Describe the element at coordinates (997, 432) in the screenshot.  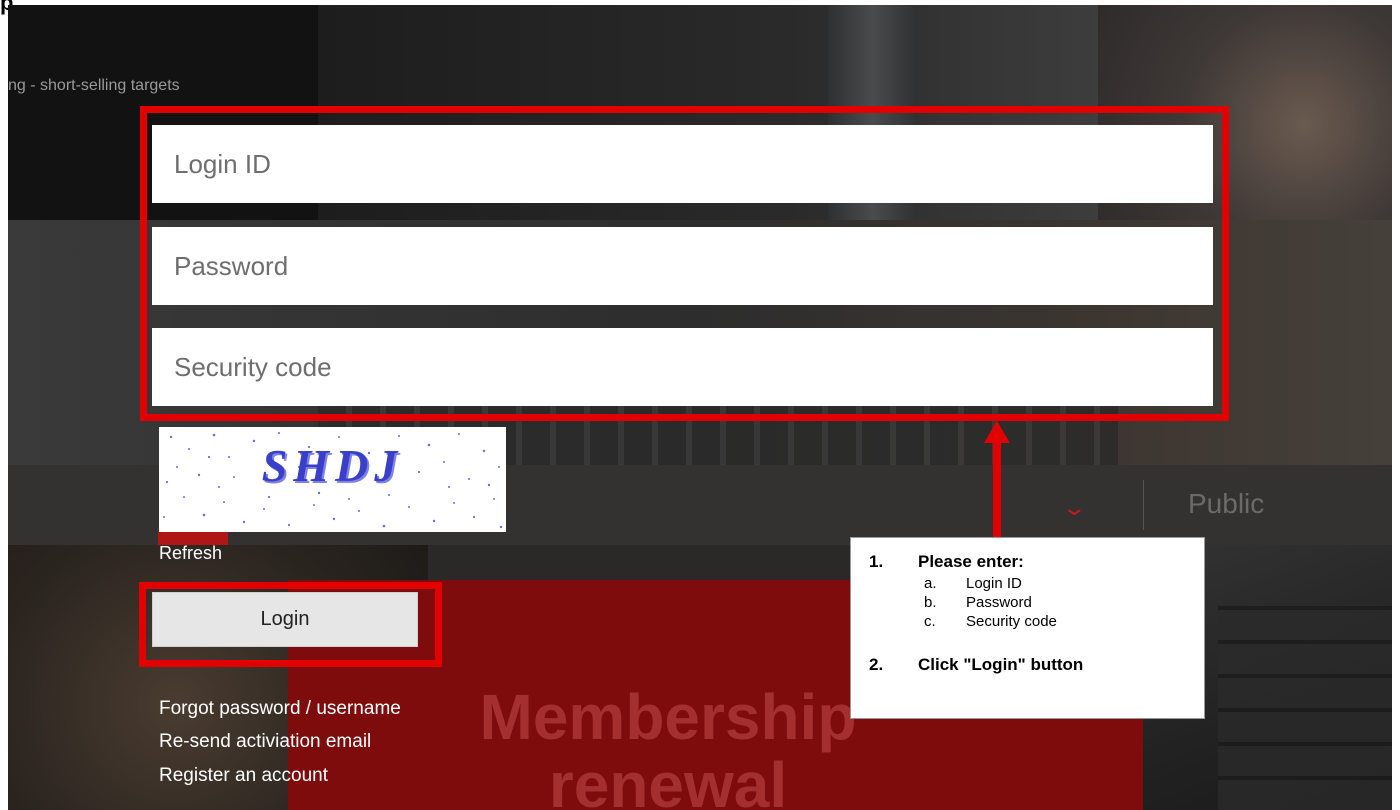
I see `arrow-up-icon` at that location.